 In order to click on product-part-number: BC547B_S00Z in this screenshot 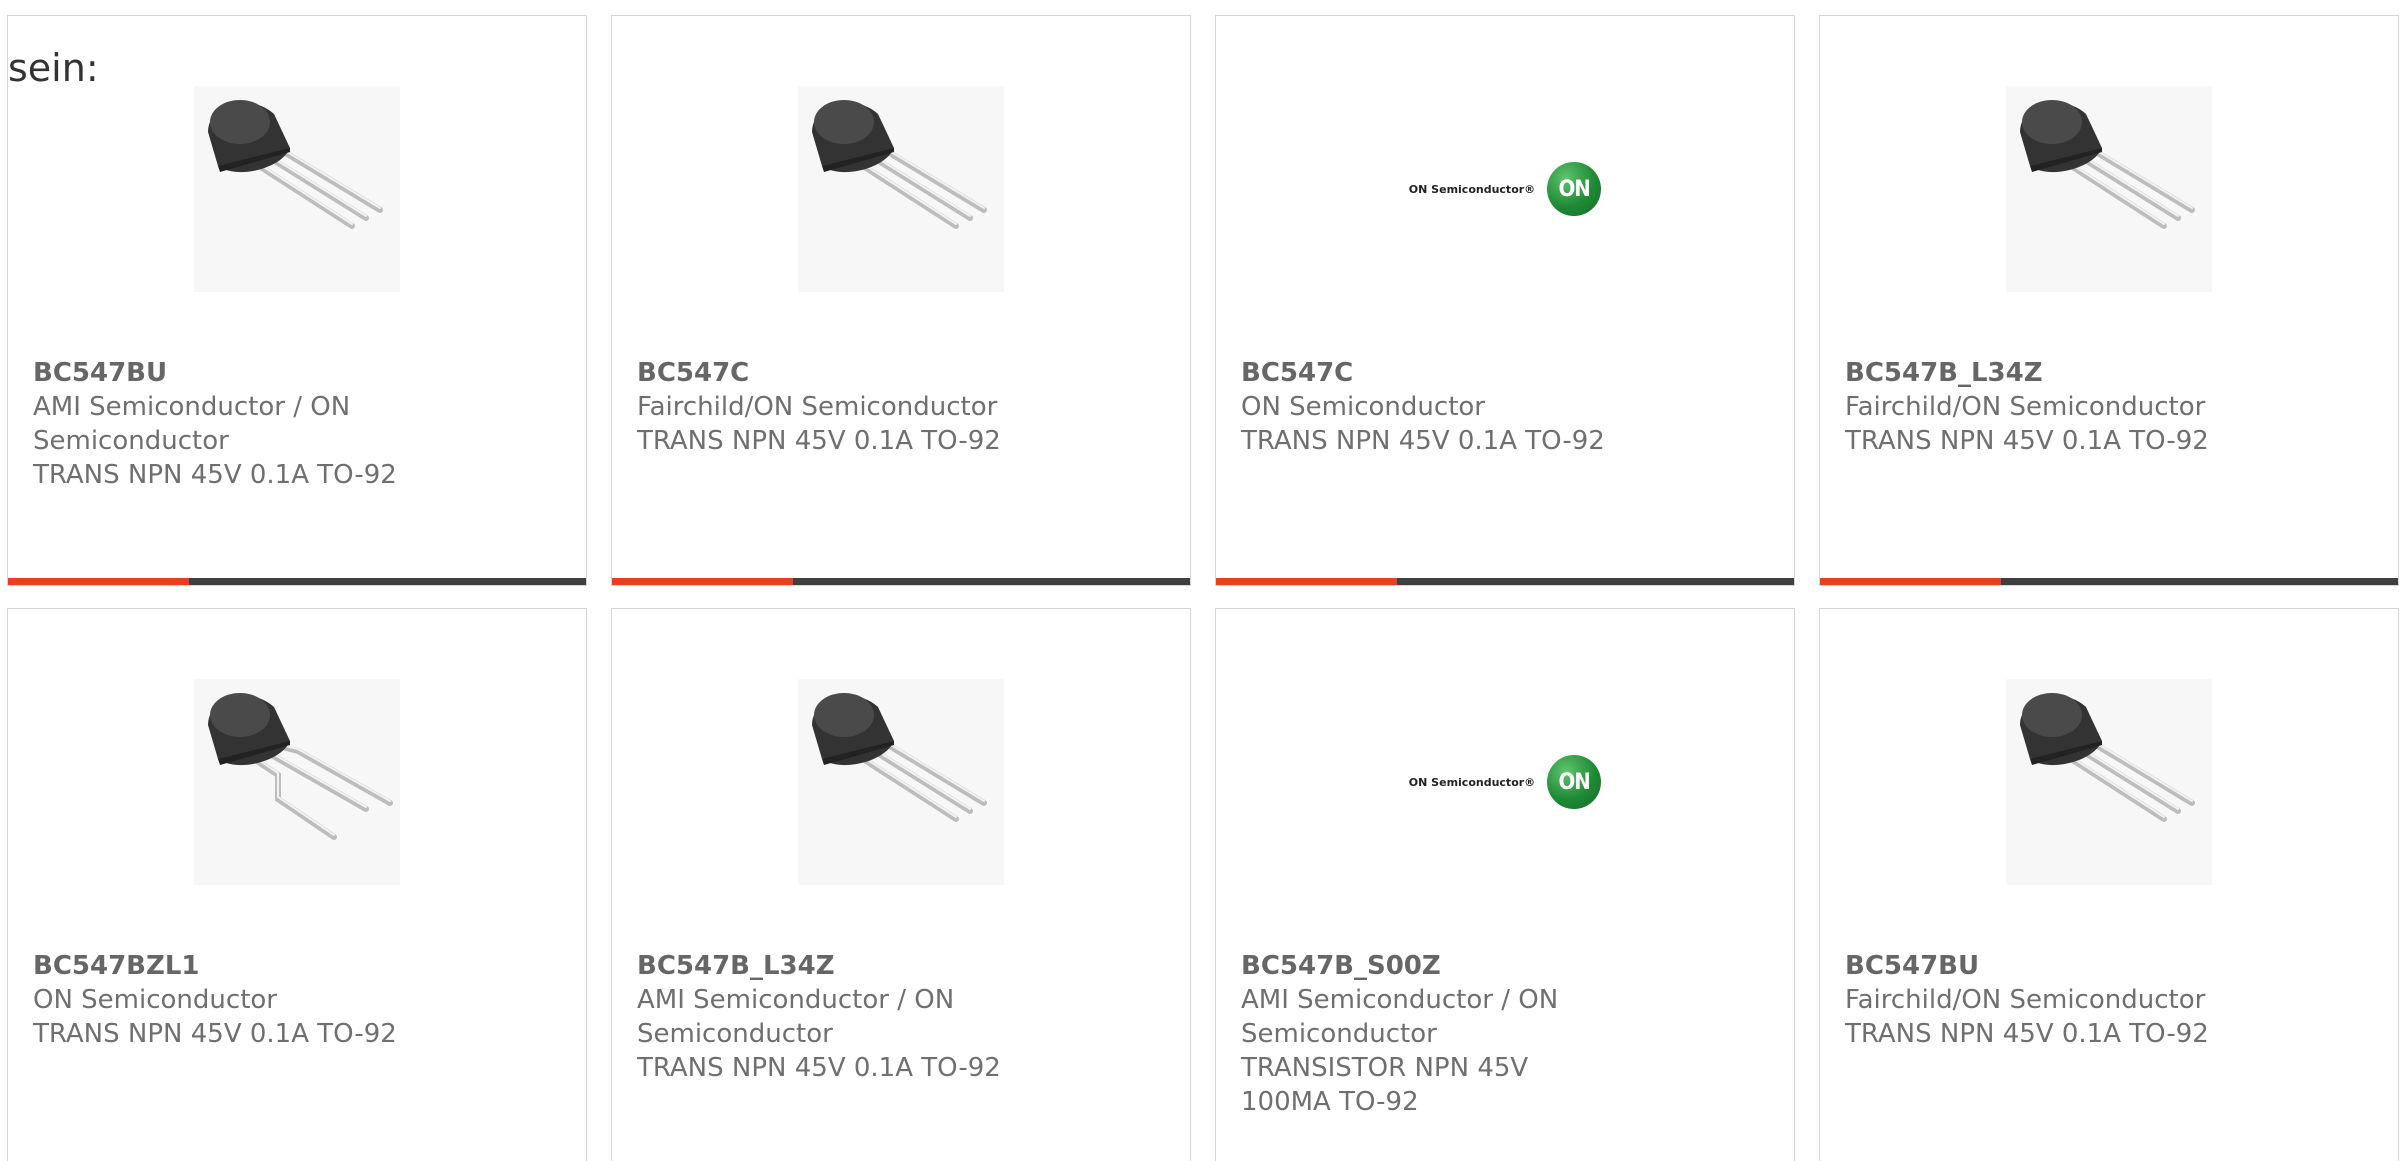, I will do `click(1431, 966)`.